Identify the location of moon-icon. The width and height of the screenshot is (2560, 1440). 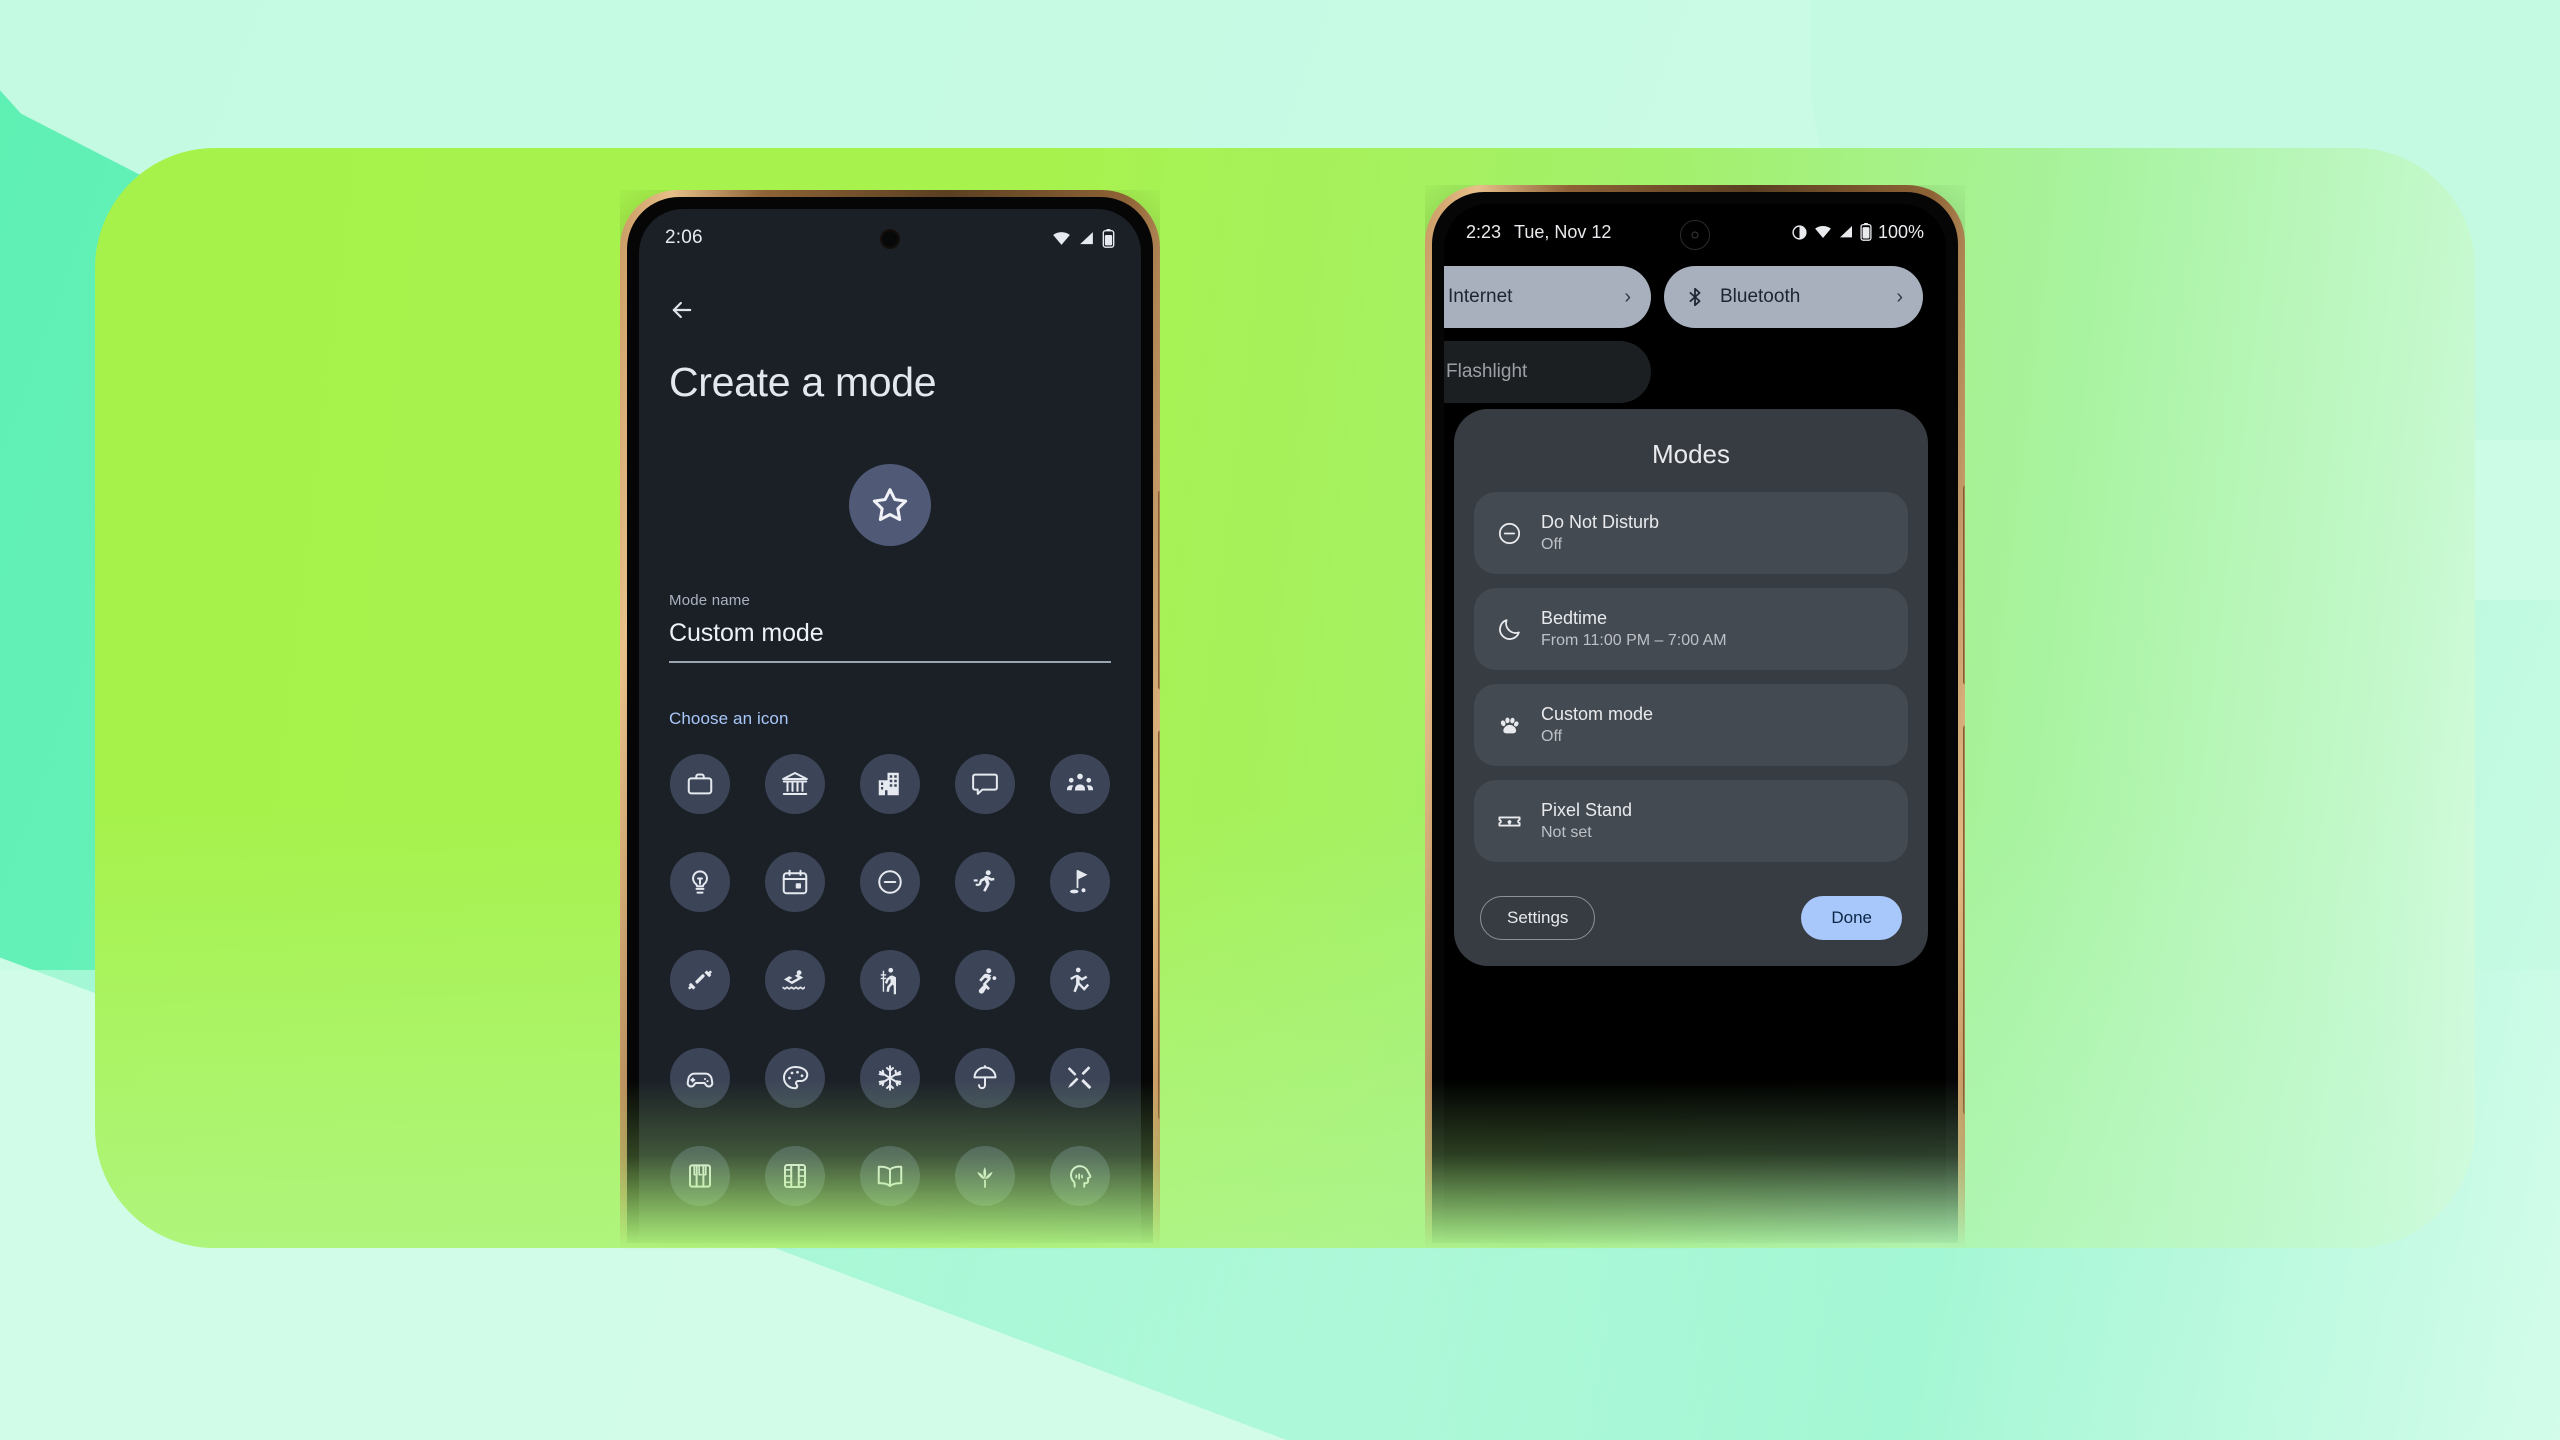
(1509, 629).